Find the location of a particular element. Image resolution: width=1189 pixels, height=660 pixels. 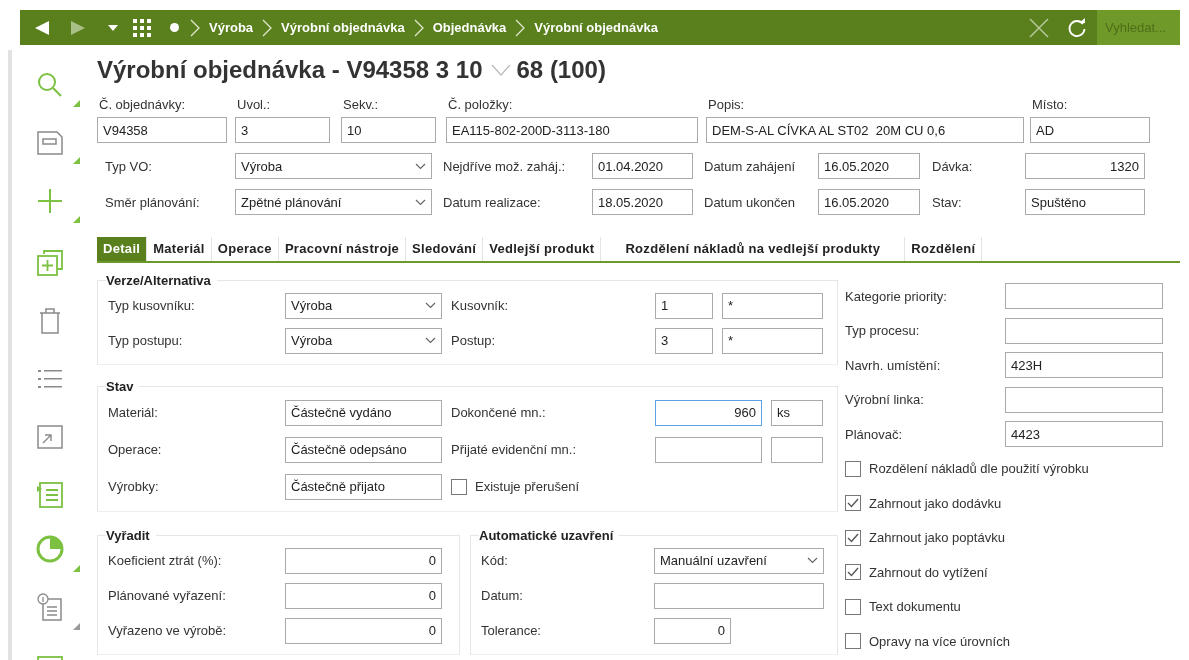

tab: Rozdělení is located at coordinates (944, 249).